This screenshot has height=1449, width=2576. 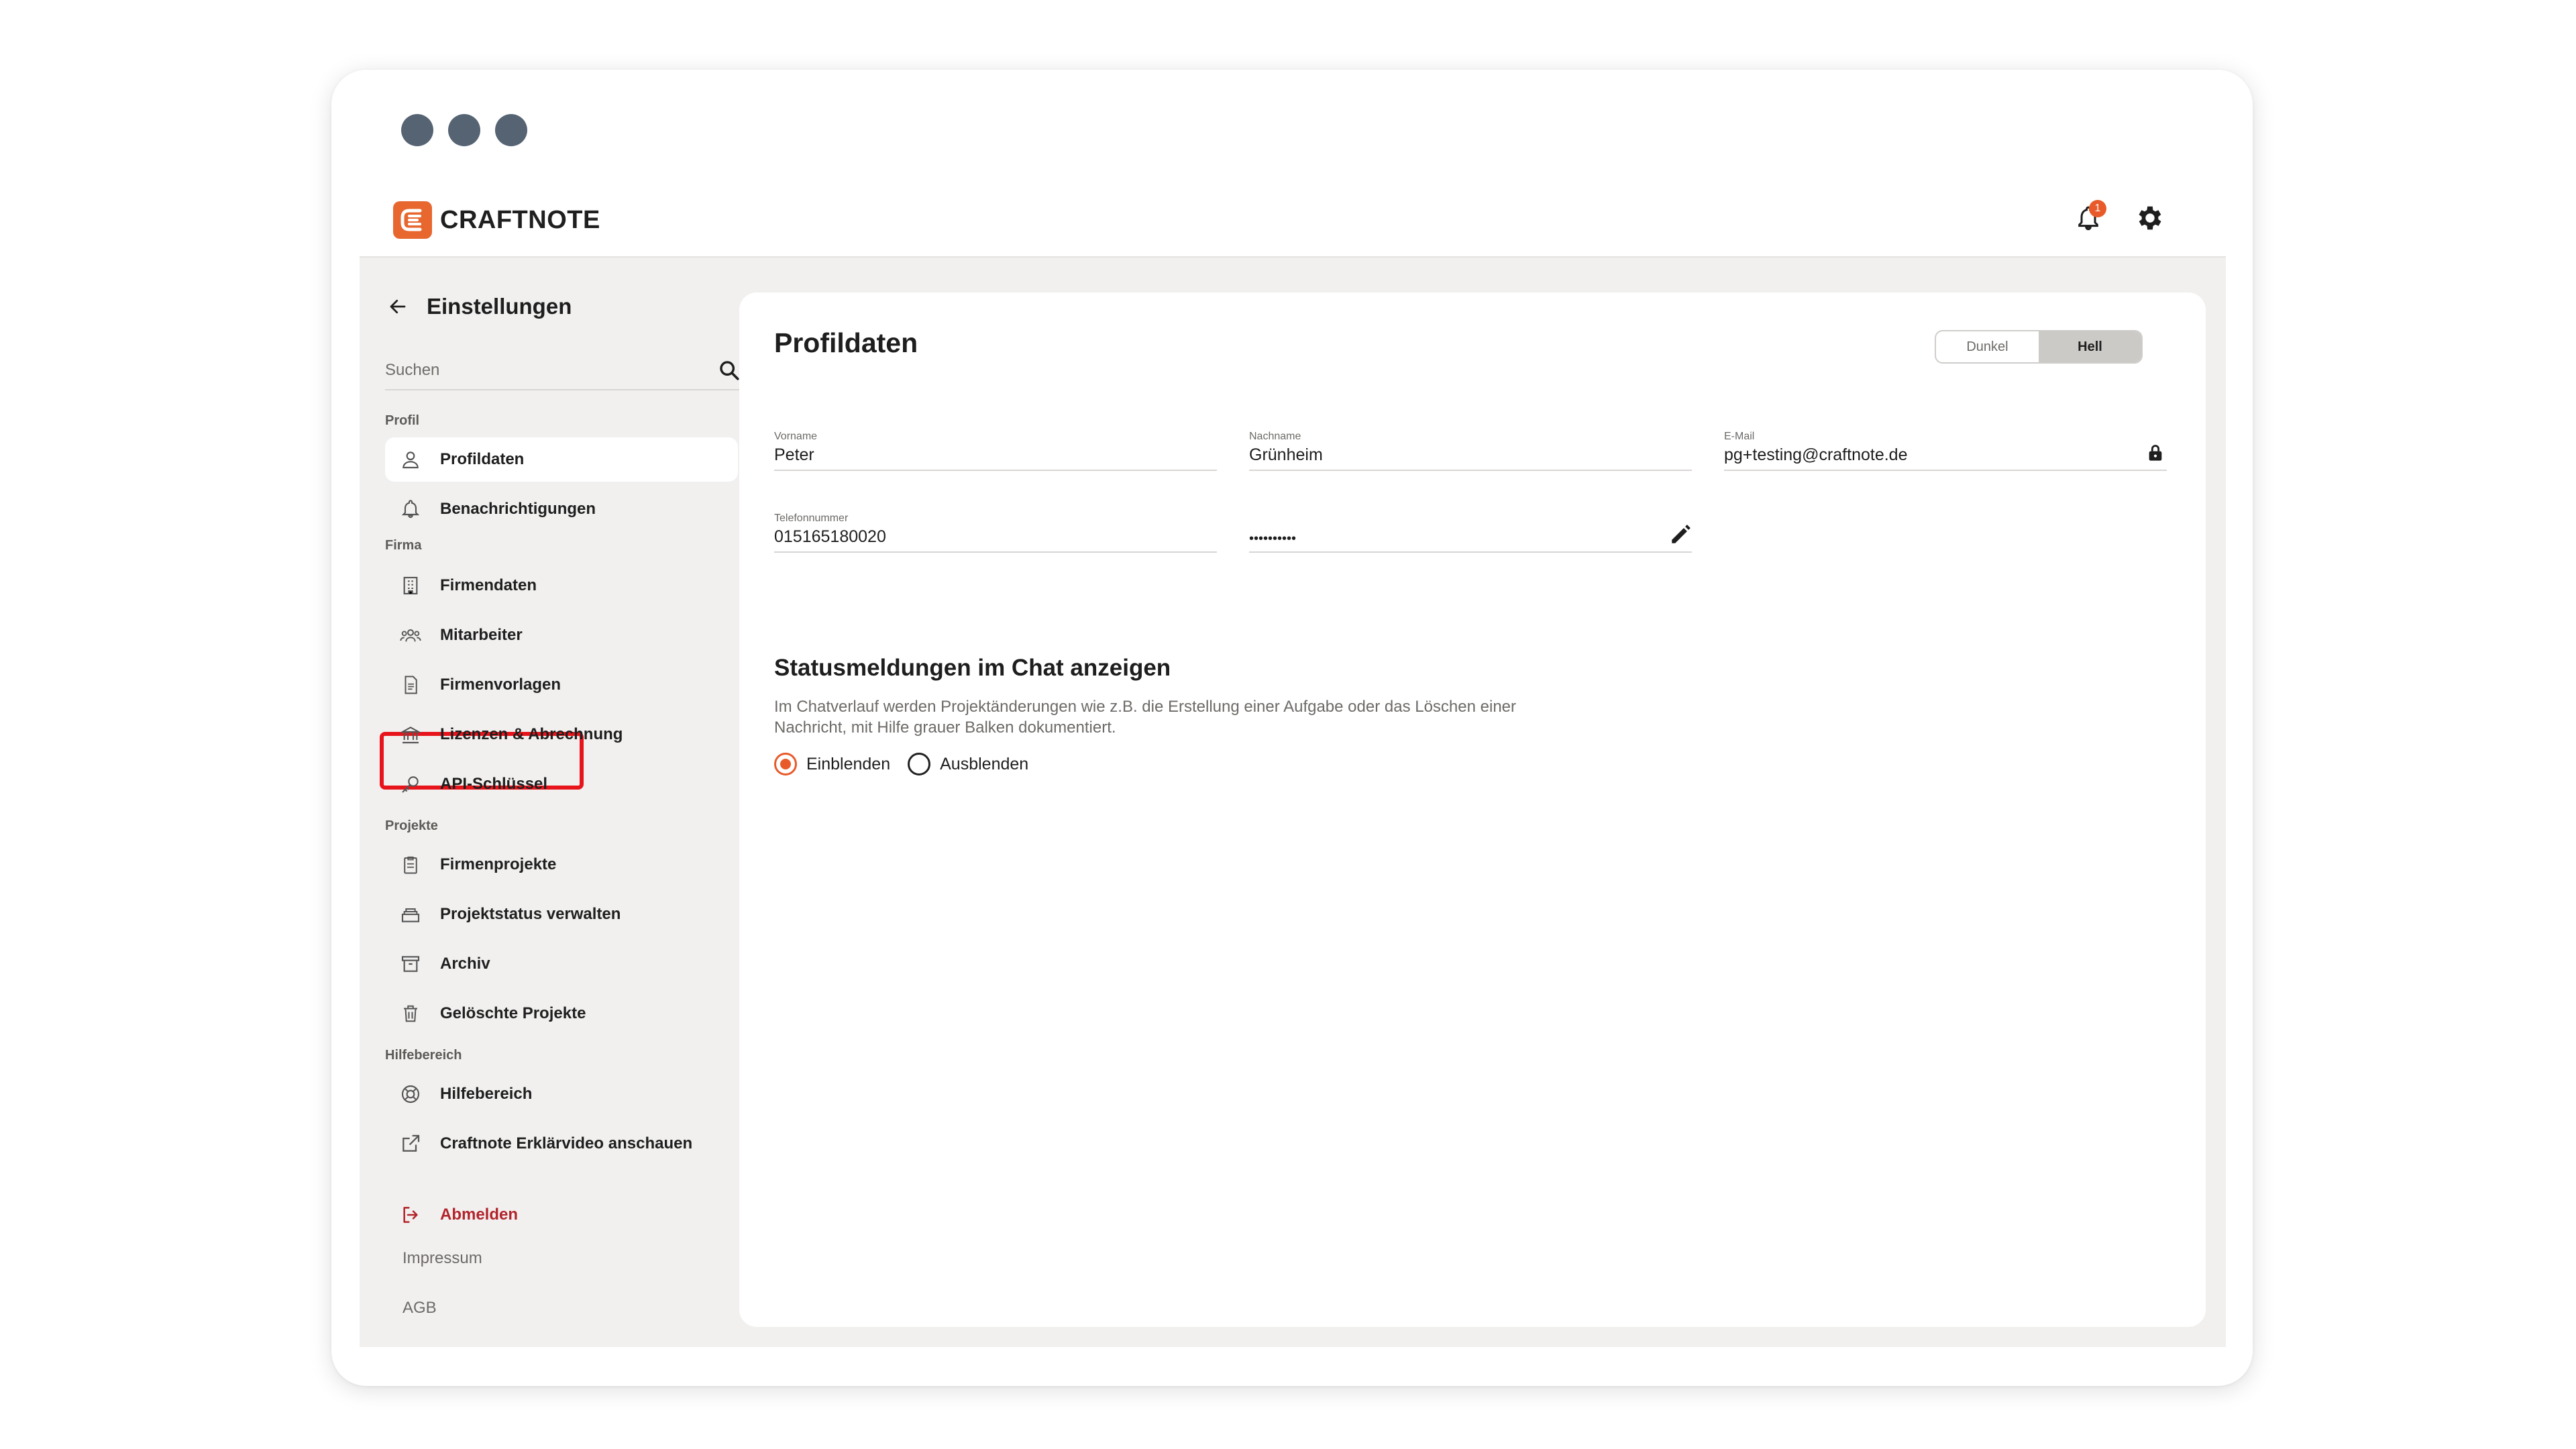 I want to click on sidebar-item-label: Firmendaten, so click(x=488, y=585).